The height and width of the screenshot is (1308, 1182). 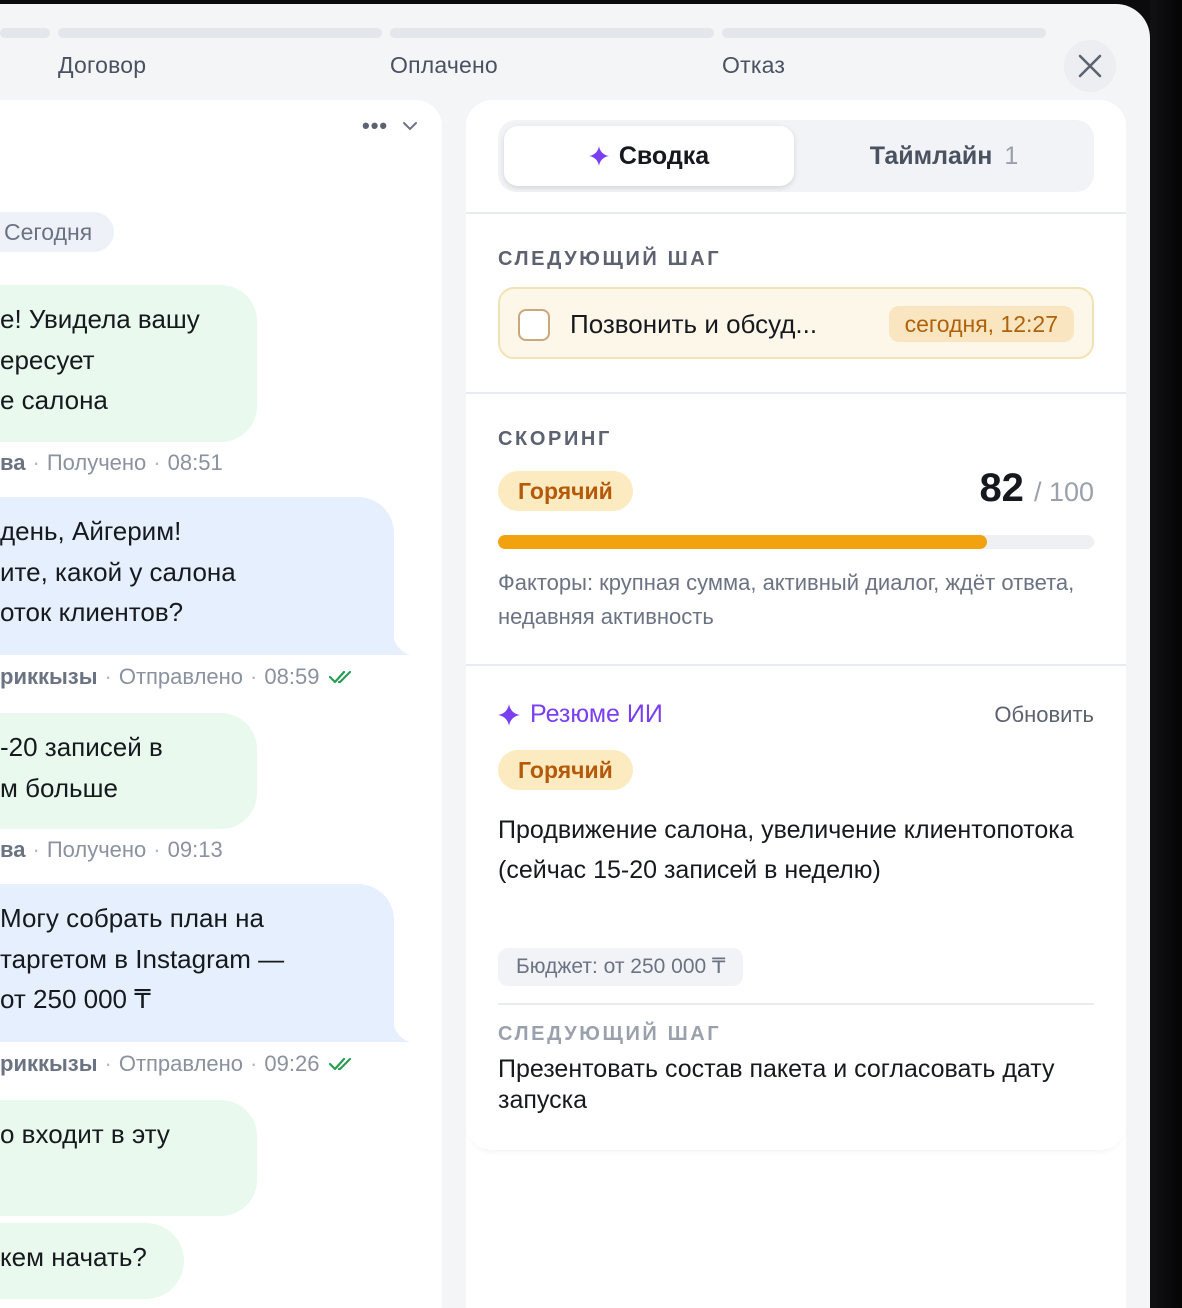 What do you see at coordinates (1001, 488) in the screenshot?
I see `score-number: 82` at bounding box center [1001, 488].